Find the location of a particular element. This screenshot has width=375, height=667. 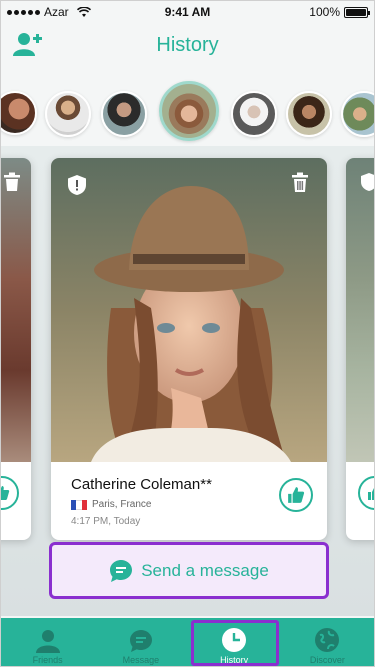

history-avatar-strip is located at coordinates (187, 111).